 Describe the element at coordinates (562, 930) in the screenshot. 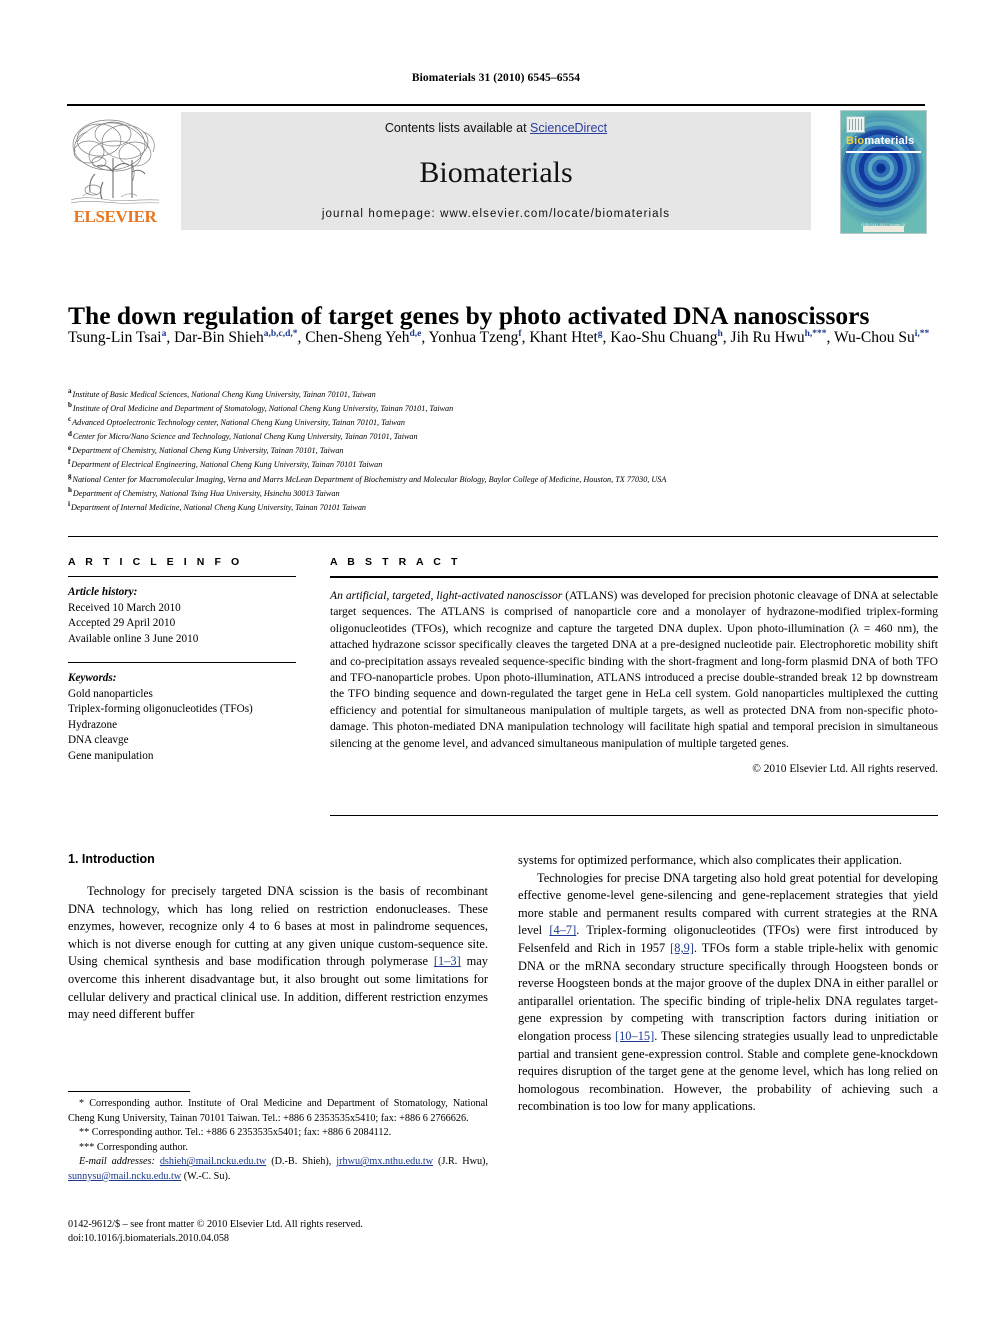

I see `citation-4-7: [4–7]` at that location.